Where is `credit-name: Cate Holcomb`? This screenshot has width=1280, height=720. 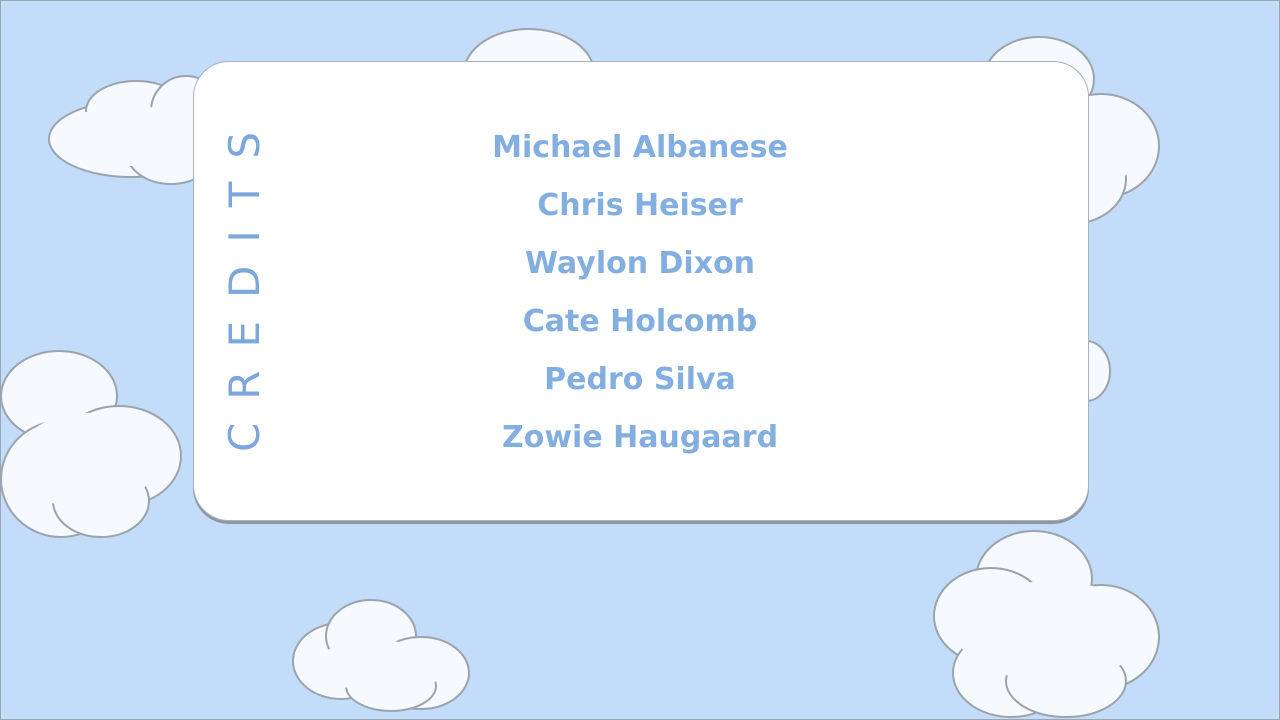
credit-name: Cate Holcomb is located at coordinates (640, 321).